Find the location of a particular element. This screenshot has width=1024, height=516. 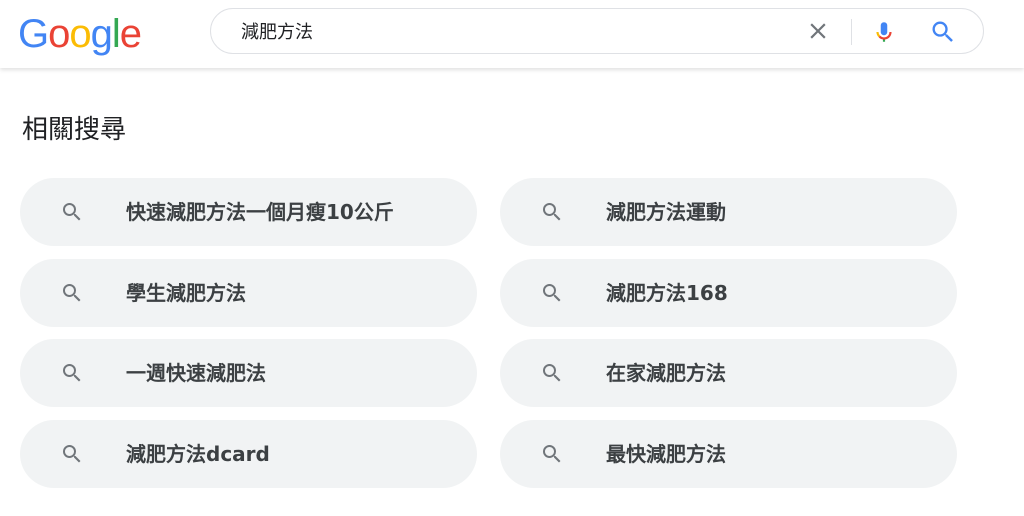

related-search-label: 在家減肥方法 is located at coordinates (666, 373).